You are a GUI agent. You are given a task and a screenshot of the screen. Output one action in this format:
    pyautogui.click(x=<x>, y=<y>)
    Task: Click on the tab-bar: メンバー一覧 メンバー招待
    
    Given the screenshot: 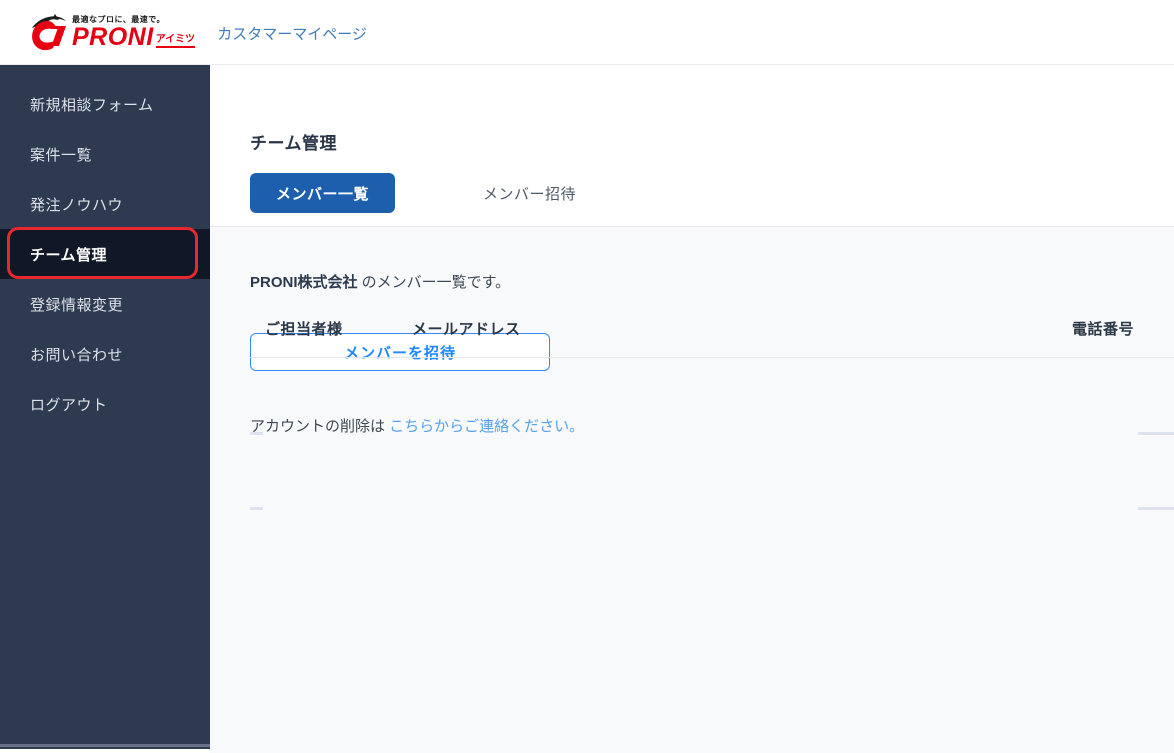 What is the action you would take?
    pyautogui.click(x=426, y=193)
    